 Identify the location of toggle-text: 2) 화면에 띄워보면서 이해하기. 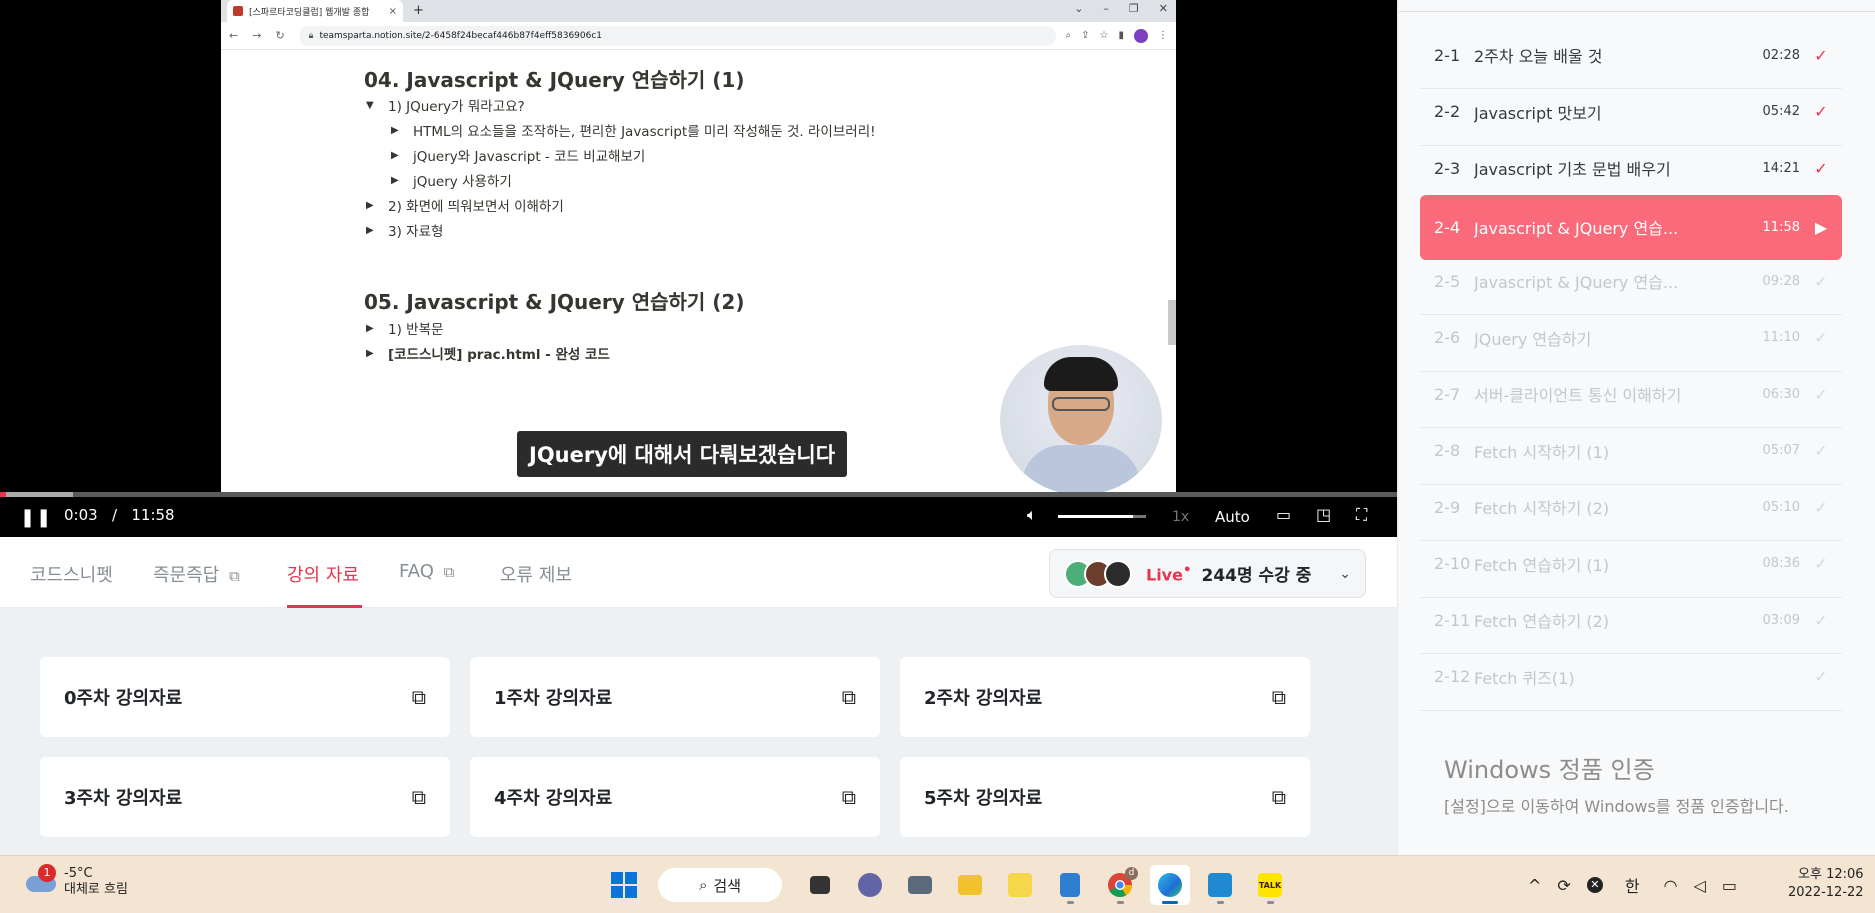
(476, 207).